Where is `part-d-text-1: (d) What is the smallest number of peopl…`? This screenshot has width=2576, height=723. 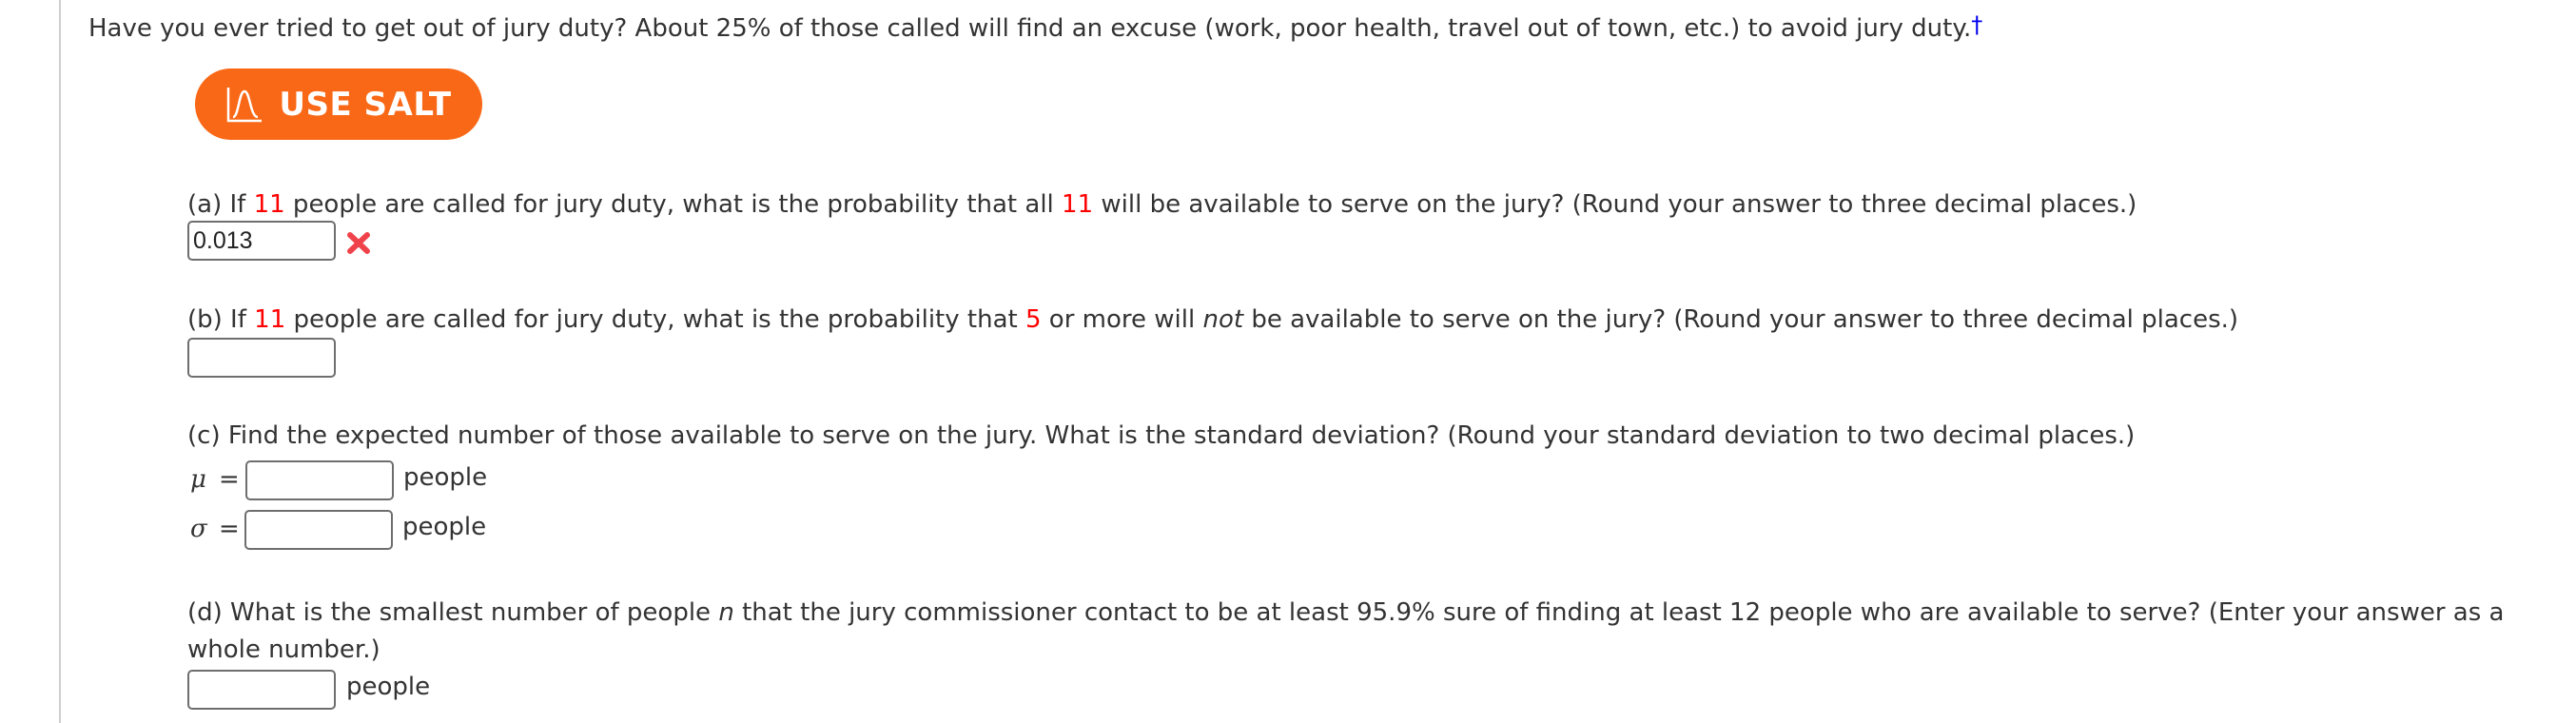 part-d-text-1: (d) What is the smallest number of peopl… is located at coordinates (453, 613).